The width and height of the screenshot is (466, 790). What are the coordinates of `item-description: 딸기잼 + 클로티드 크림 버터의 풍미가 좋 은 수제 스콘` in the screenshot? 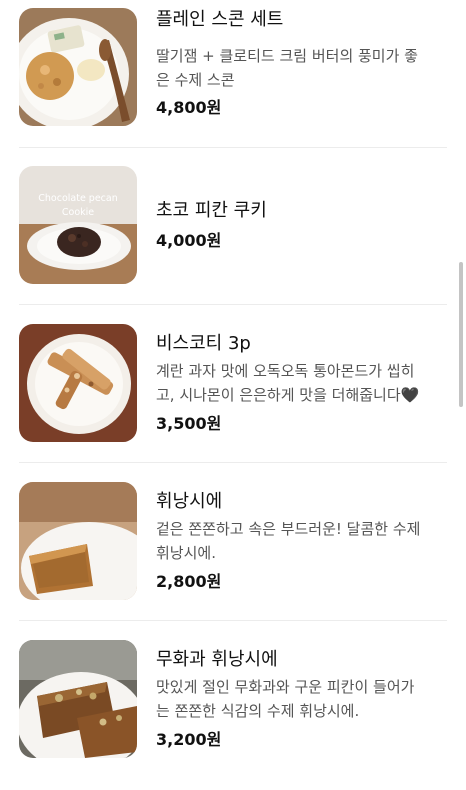 It's located at (287, 68).